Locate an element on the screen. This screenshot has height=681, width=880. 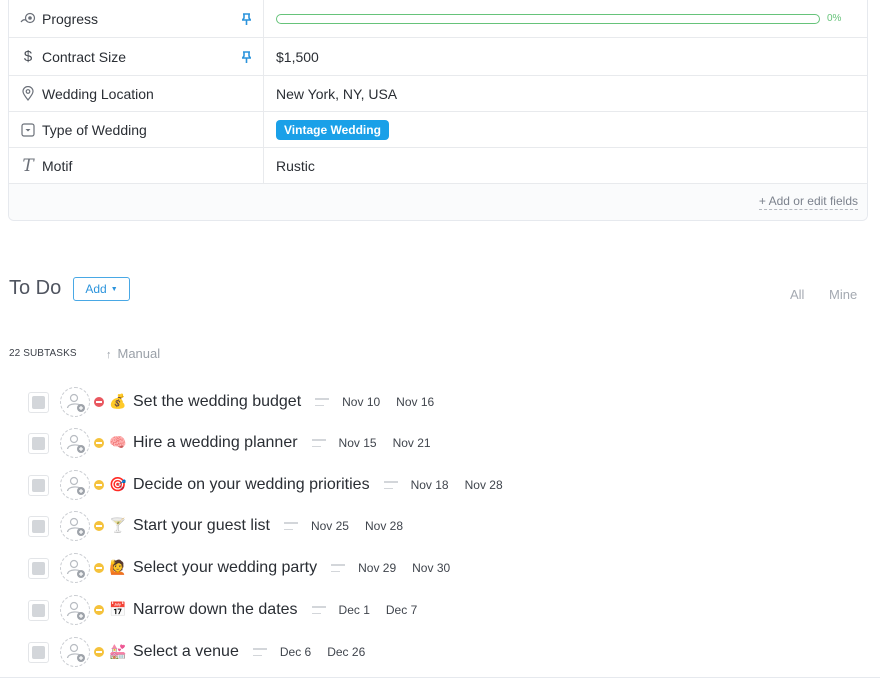
add-subtask-button: Add ▼ is located at coordinates (101, 289).